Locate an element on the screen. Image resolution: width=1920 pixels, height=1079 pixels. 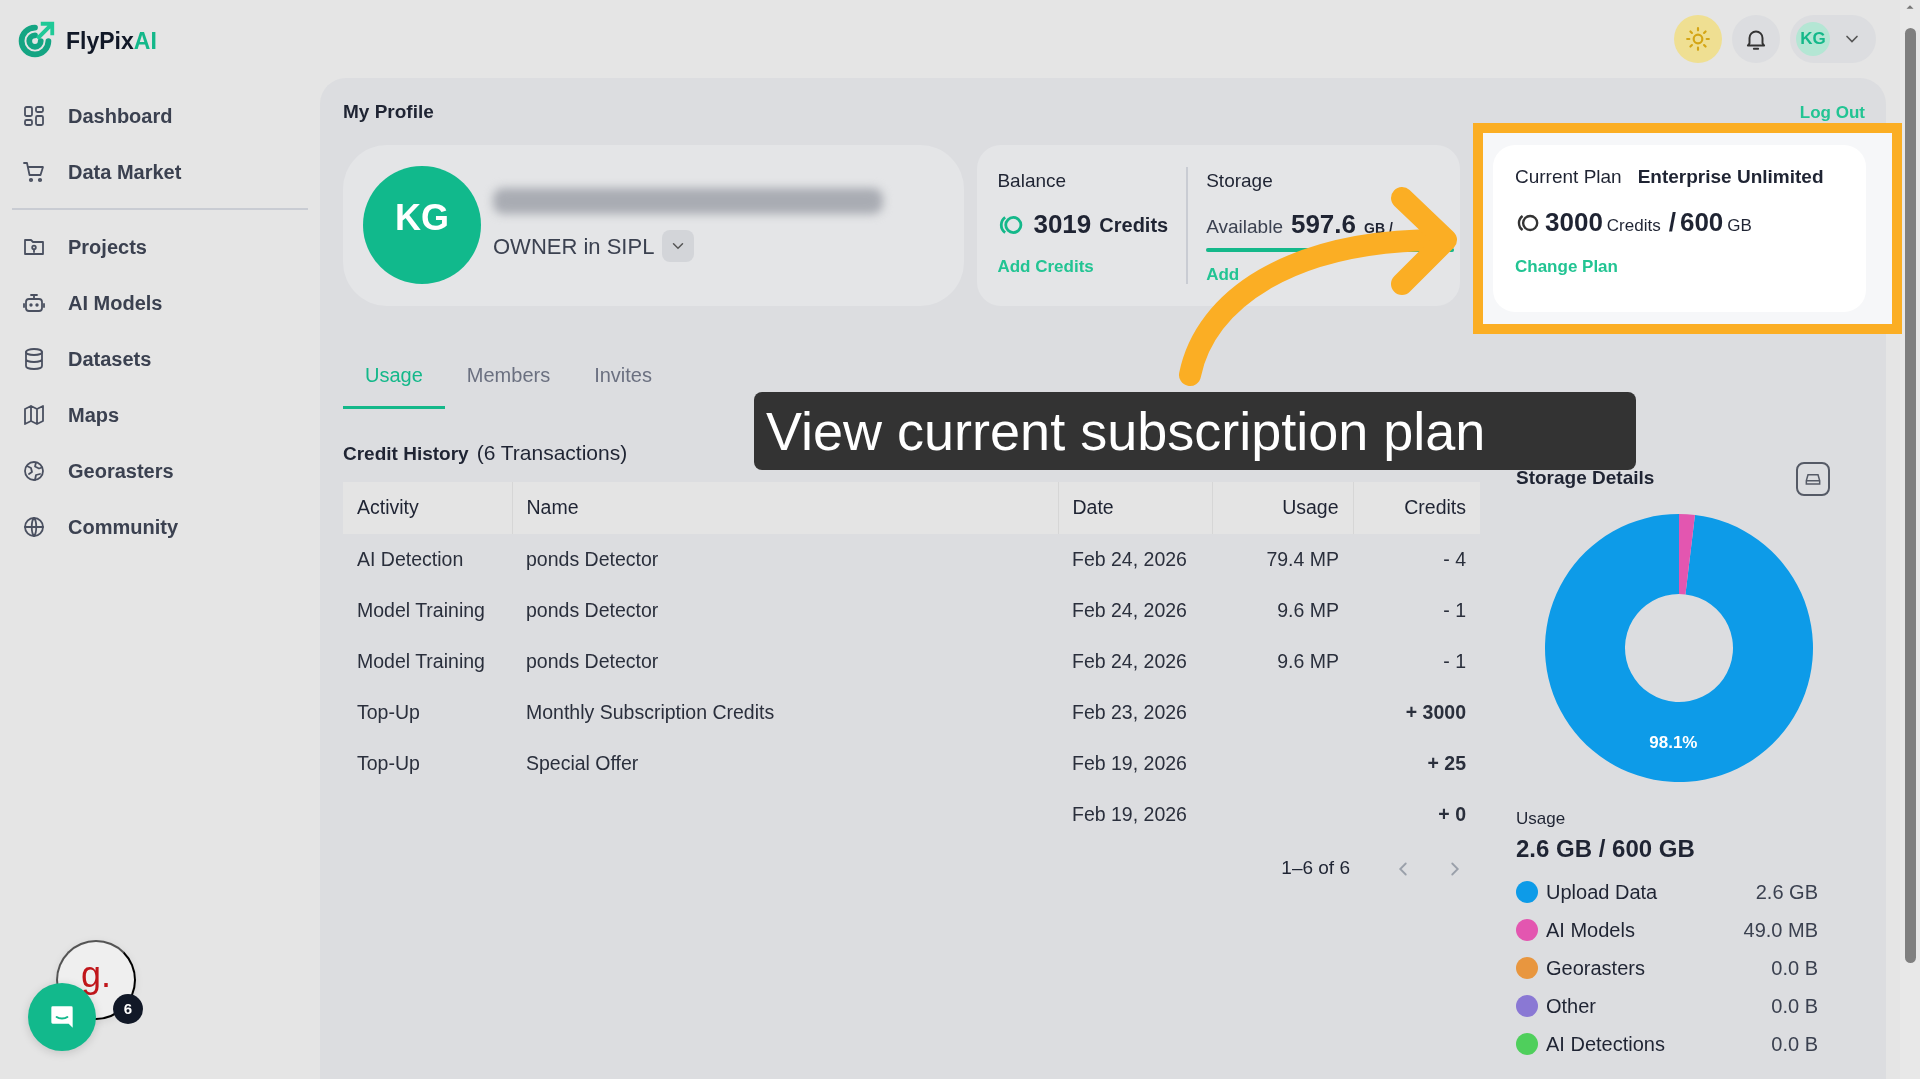
table-cell-text: Monthly Subscription Credits is located at coordinates (650, 712).